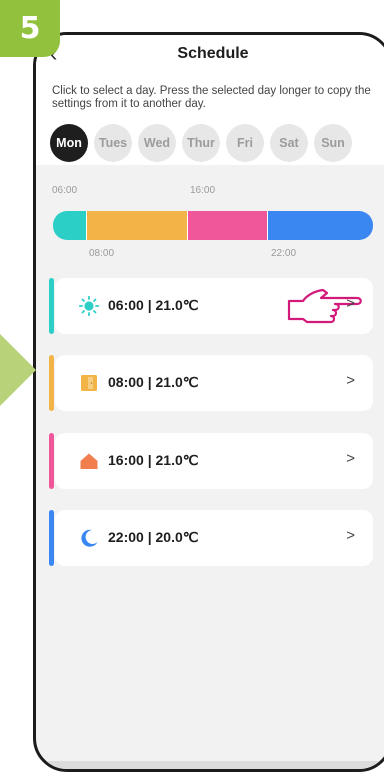 The height and width of the screenshot is (772, 384). Describe the element at coordinates (89, 306) in the screenshot. I see `sun-icon` at that location.